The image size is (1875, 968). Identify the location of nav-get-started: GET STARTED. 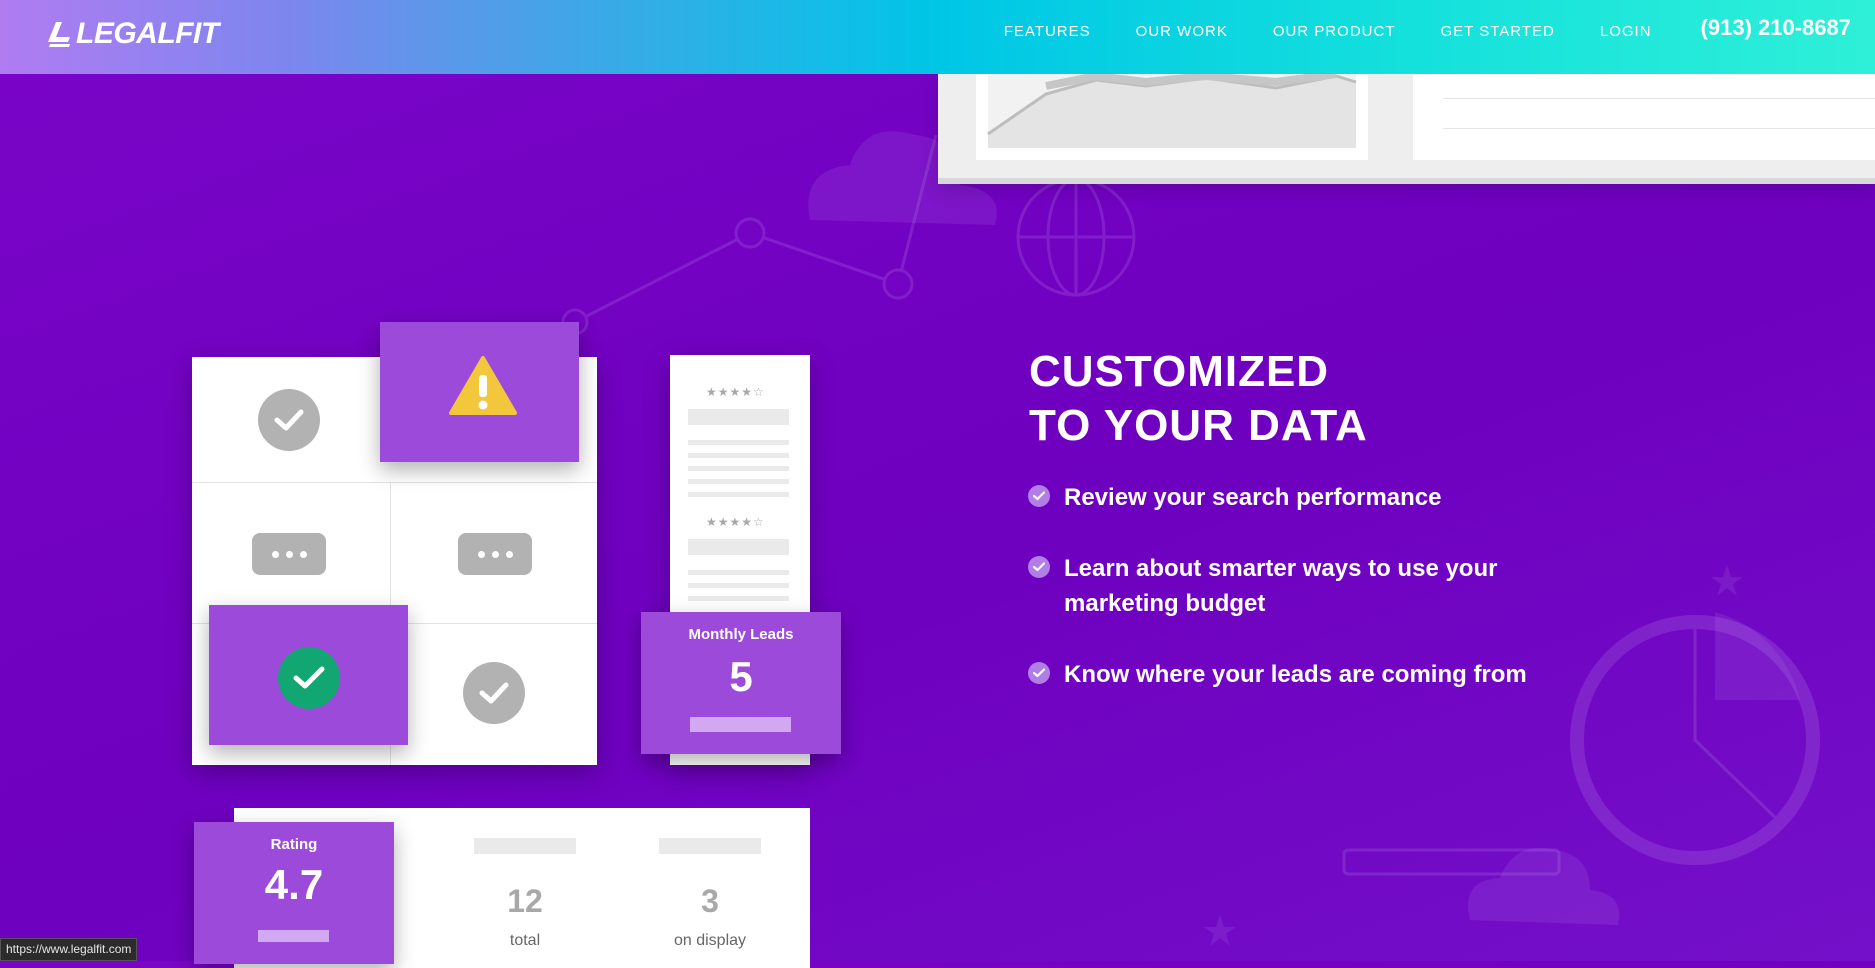
(1498, 31).